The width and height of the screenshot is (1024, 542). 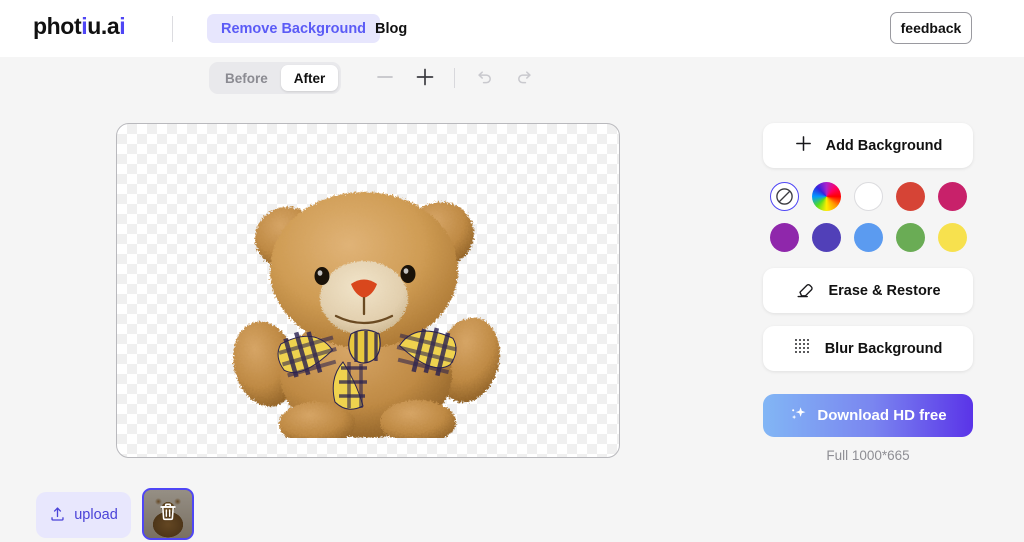 What do you see at coordinates (868, 237) in the screenshot?
I see `swatch-blue` at bounding box center [868, 237].